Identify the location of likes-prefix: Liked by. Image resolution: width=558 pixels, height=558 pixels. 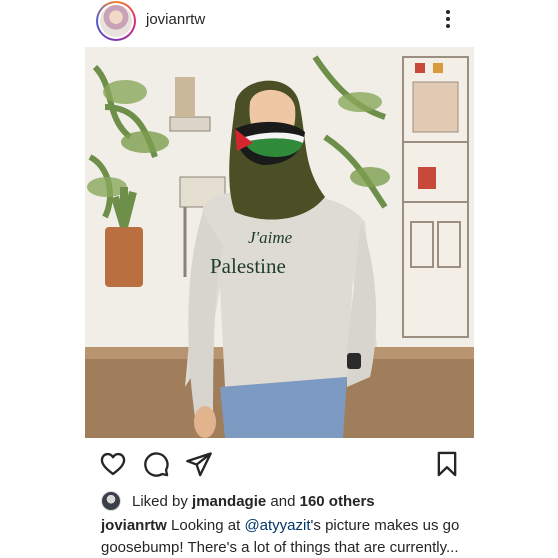
(160, 501).